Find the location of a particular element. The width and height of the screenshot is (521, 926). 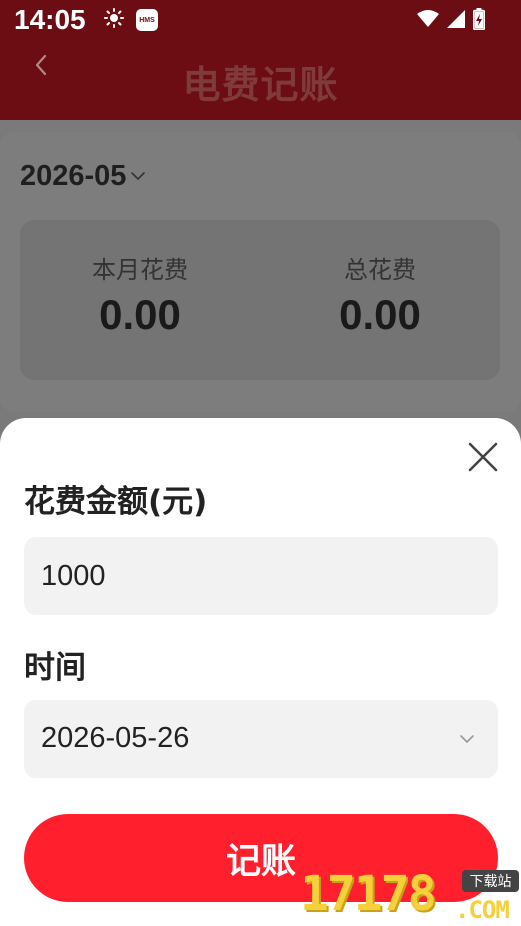

watermark-number: 17178 is located at coordinates (368, 894).